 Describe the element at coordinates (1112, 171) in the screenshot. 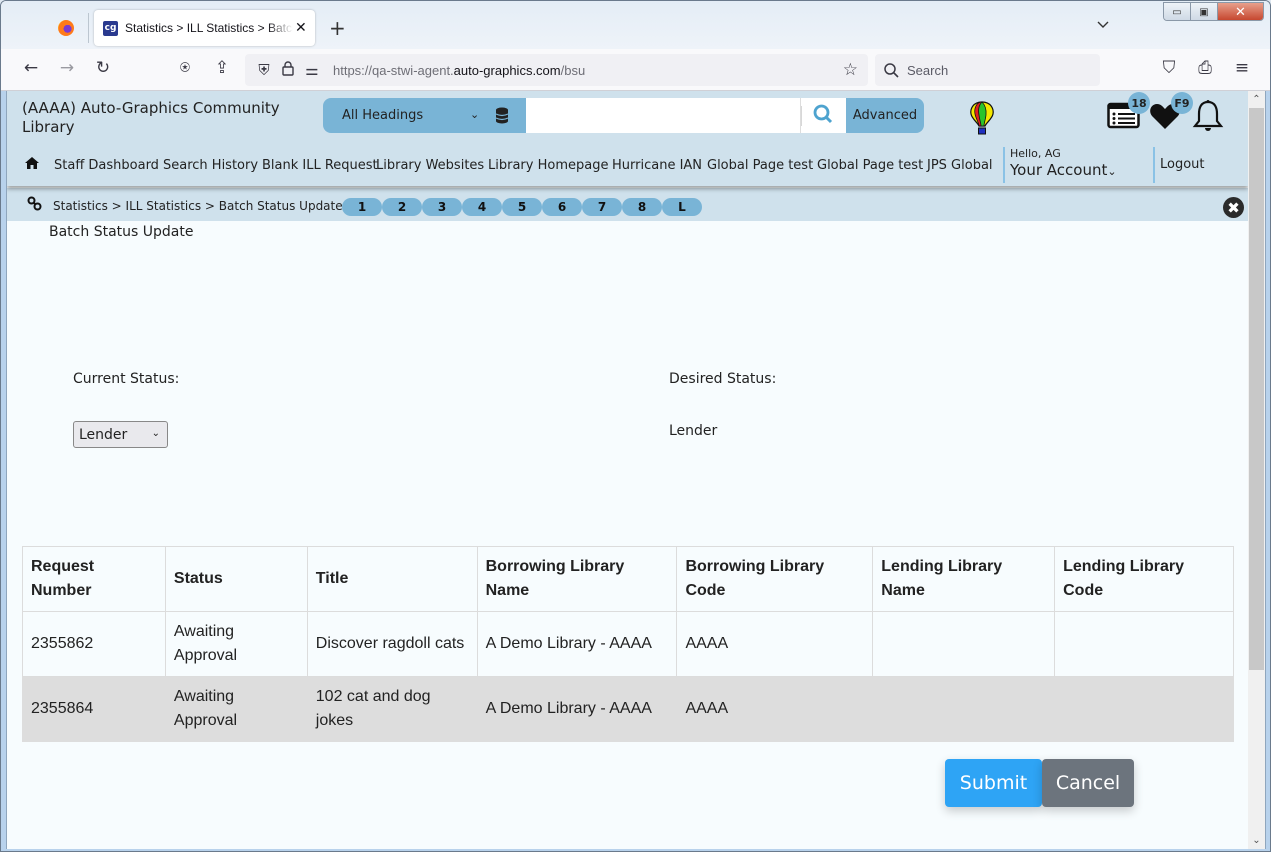

I see `chevron-down-icon: ⌄` at that location.